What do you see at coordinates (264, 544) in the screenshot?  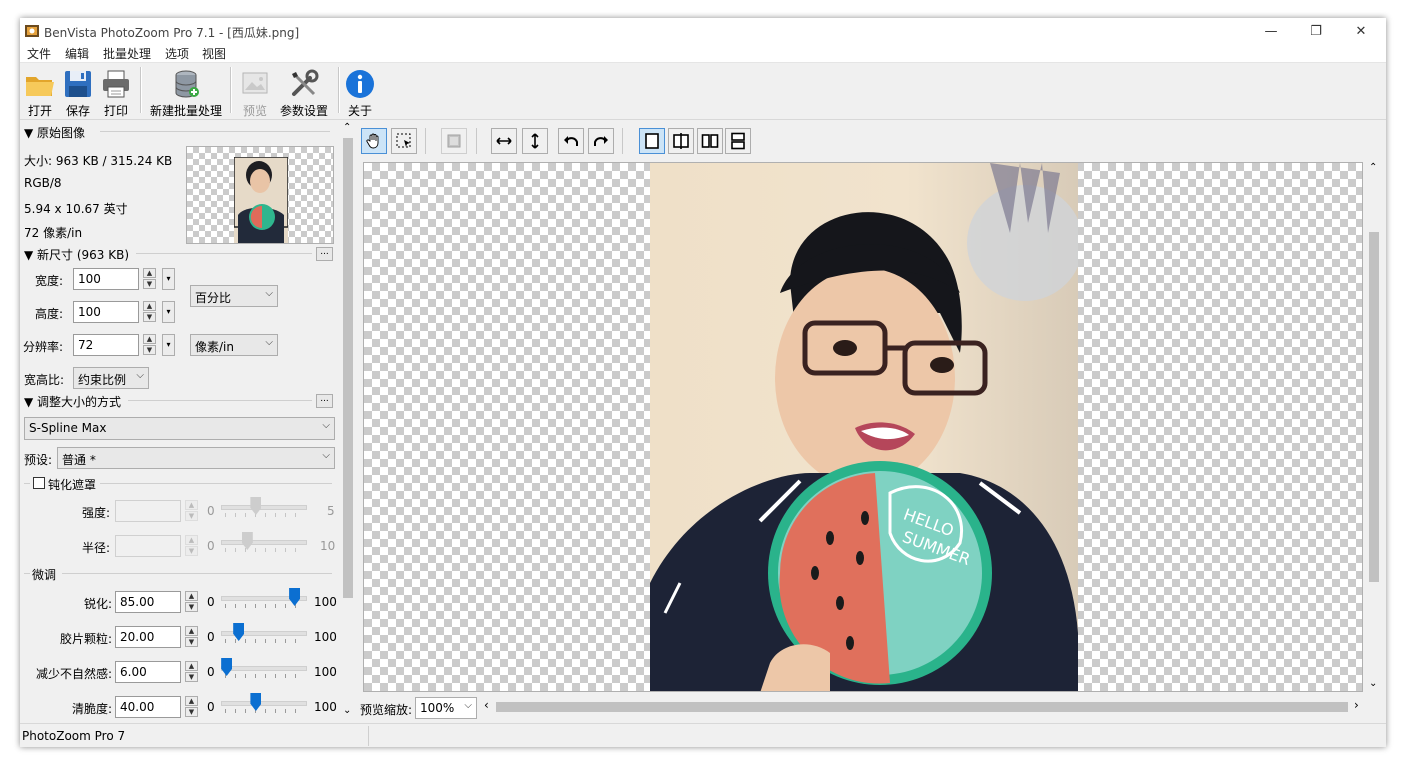 I see `radius-slider` at bounding box center [264, 544].